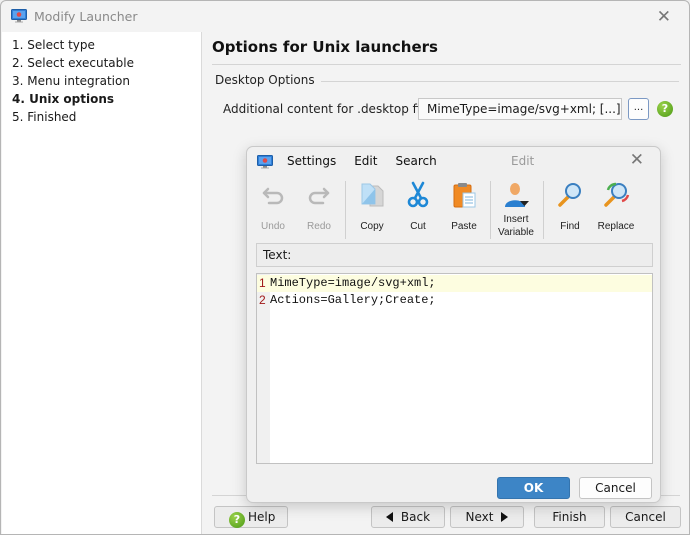  Describe the element at coordinates (520, 109) in the screenshot. I see `desktop-content-field: MimeType=image/svg+xml; [...]` at that location.